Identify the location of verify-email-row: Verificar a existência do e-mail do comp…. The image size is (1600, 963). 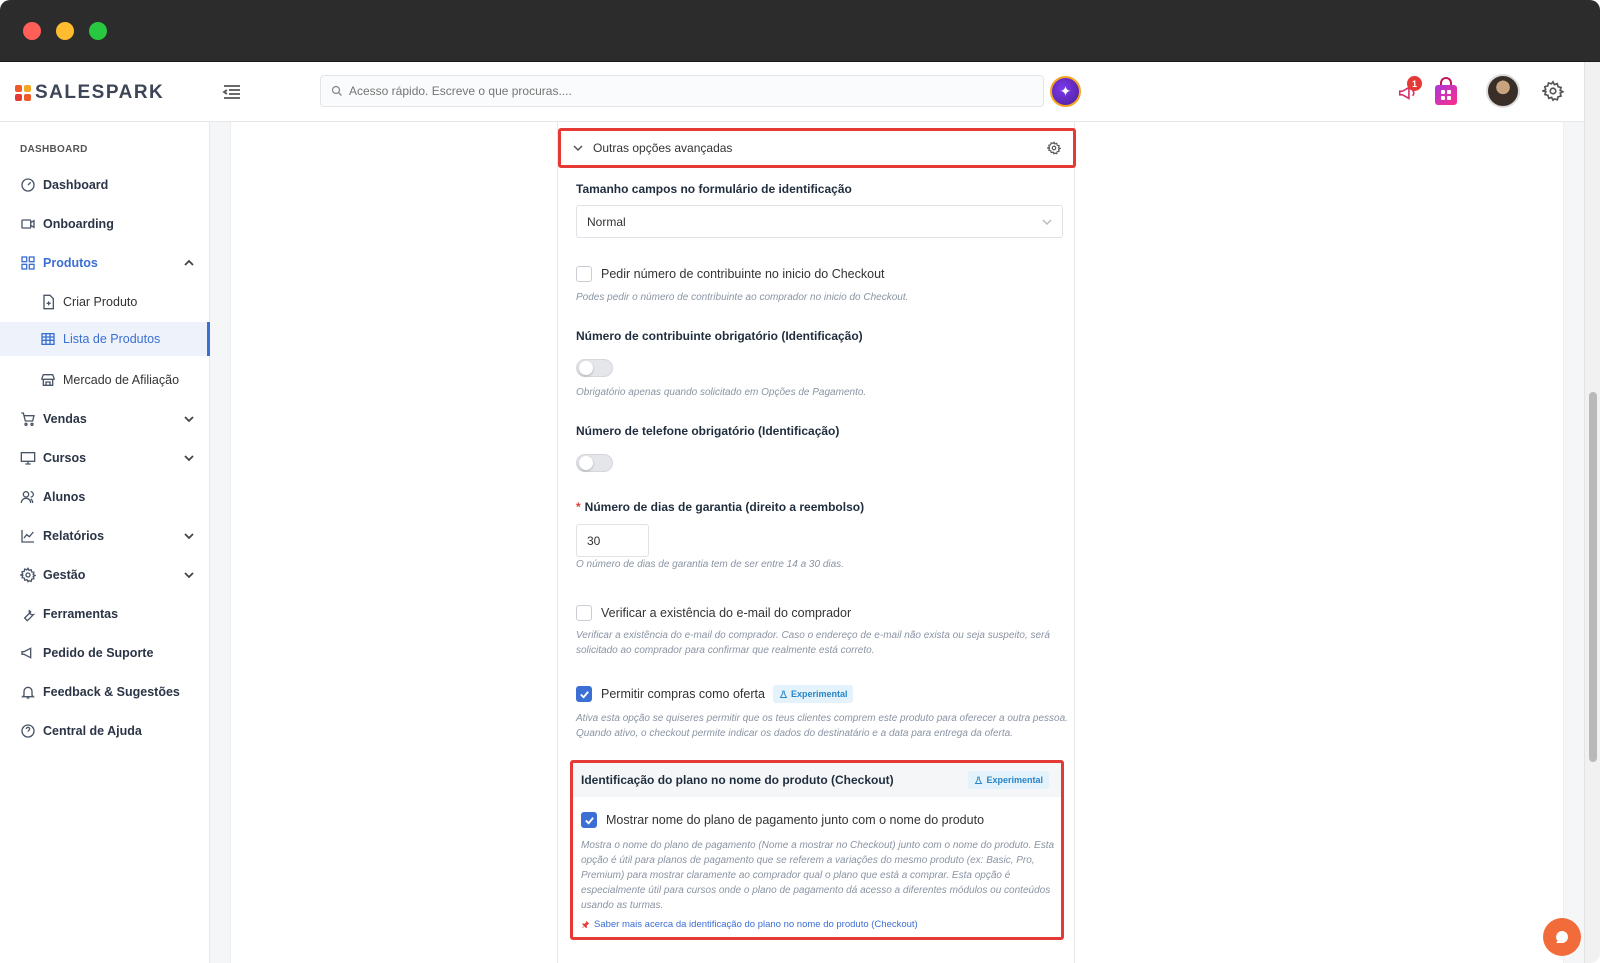
(713, 613).